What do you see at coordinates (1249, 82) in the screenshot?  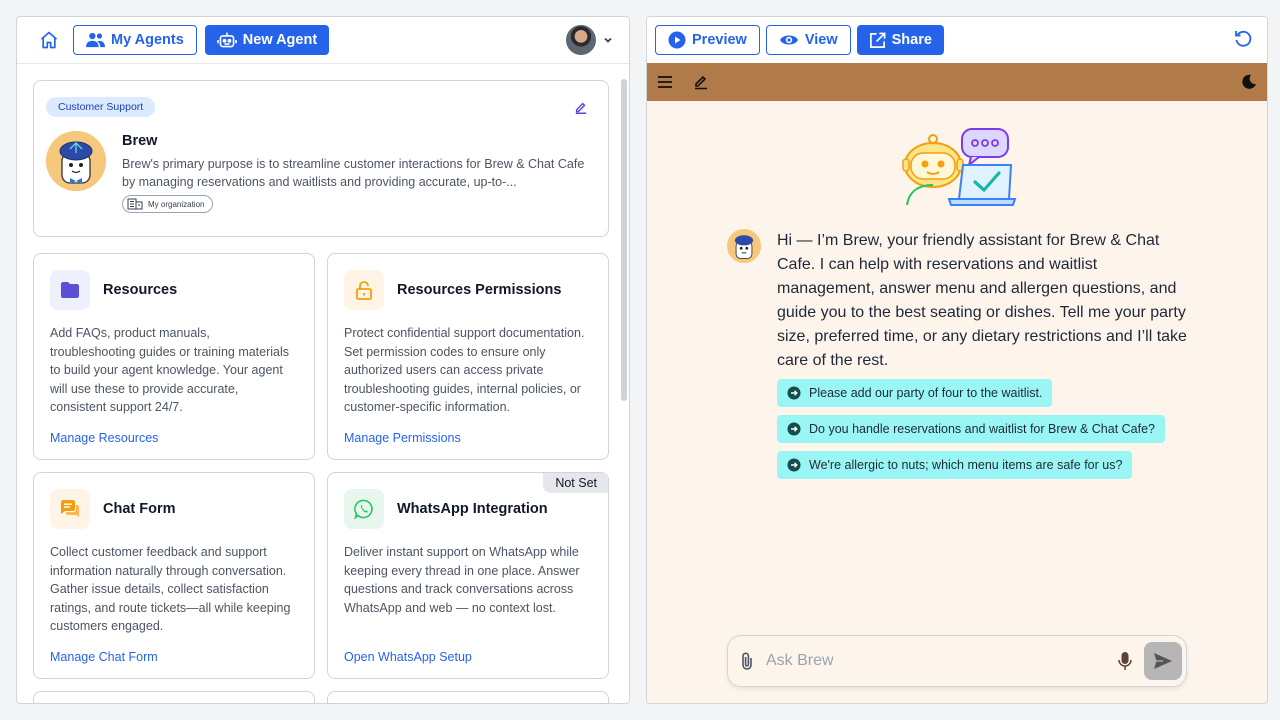 I see `dark-mode-moon-icon` at bounding box center [1249, 82].